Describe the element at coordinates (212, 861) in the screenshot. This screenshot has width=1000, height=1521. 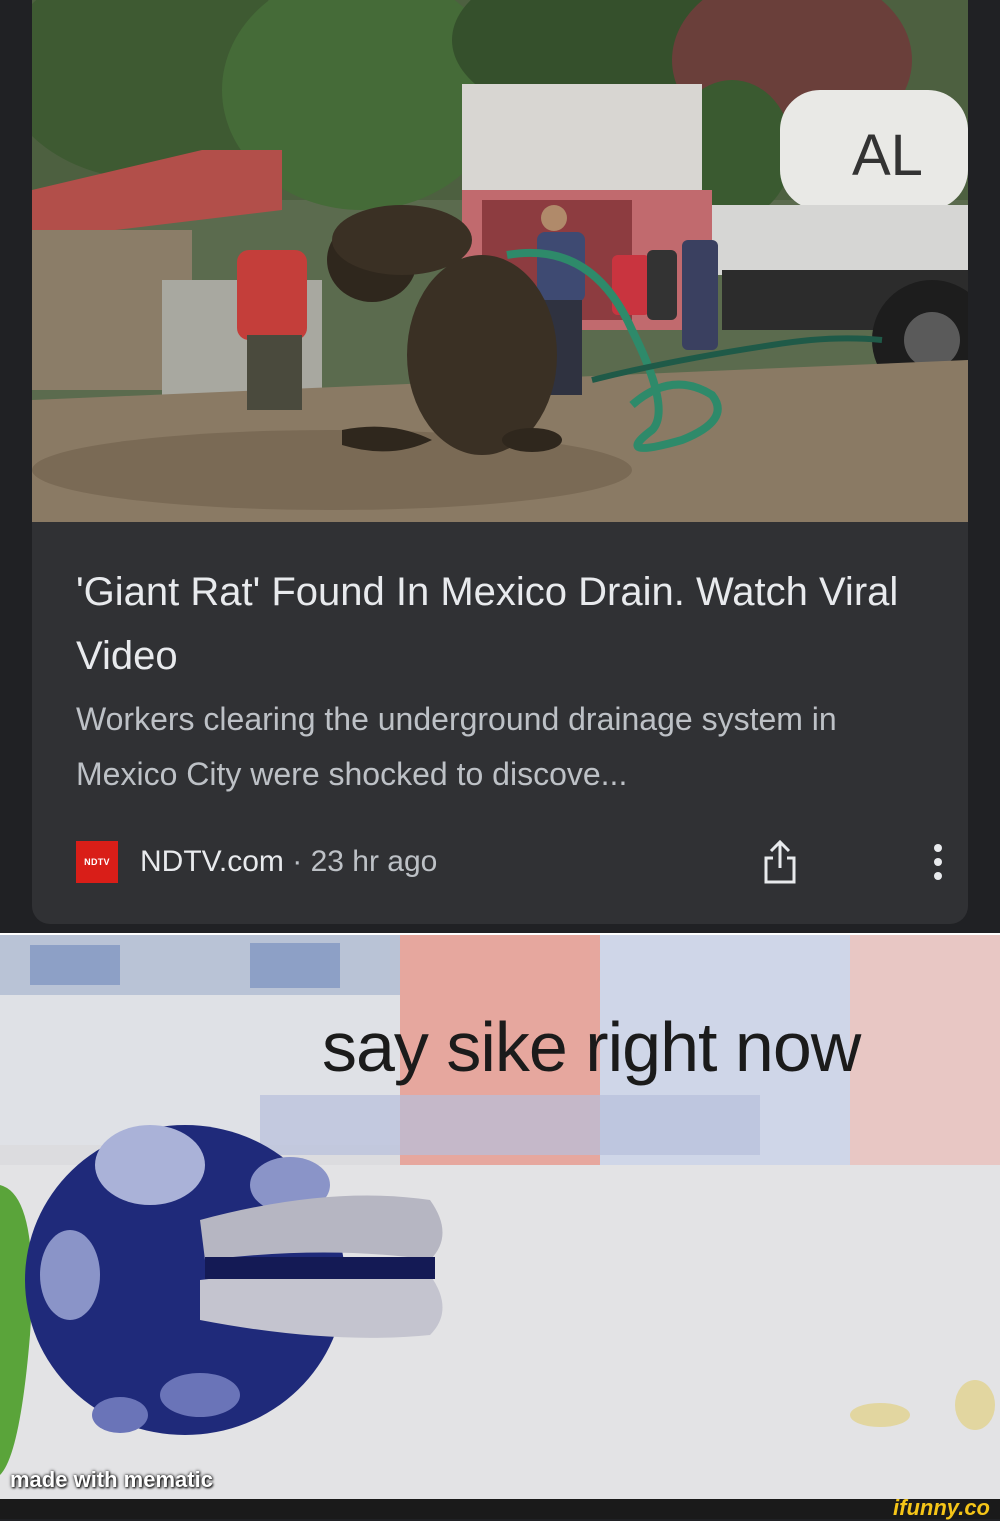
I see `source-name: NDTV.com` at that location.